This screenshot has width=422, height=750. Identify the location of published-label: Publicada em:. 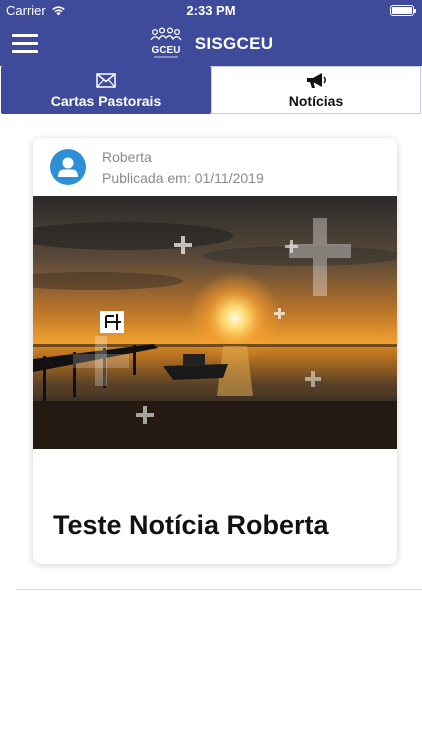
(146, 178).